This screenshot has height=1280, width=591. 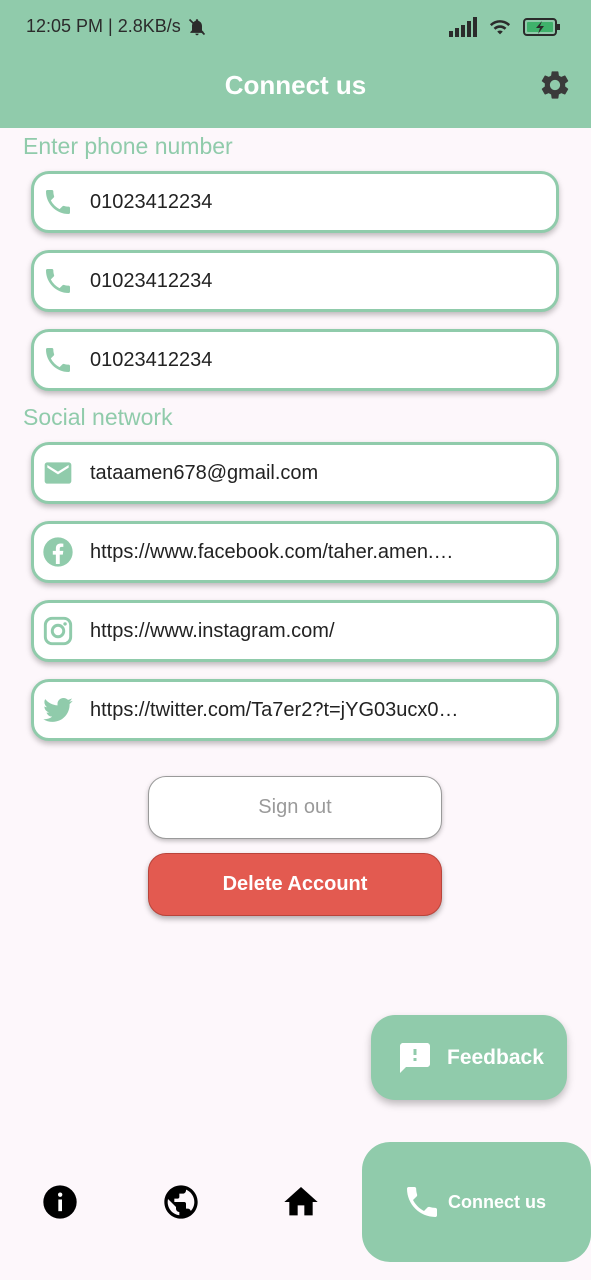 I want to click on phone-field-2: 01023412234, so click(x=295, y=281).